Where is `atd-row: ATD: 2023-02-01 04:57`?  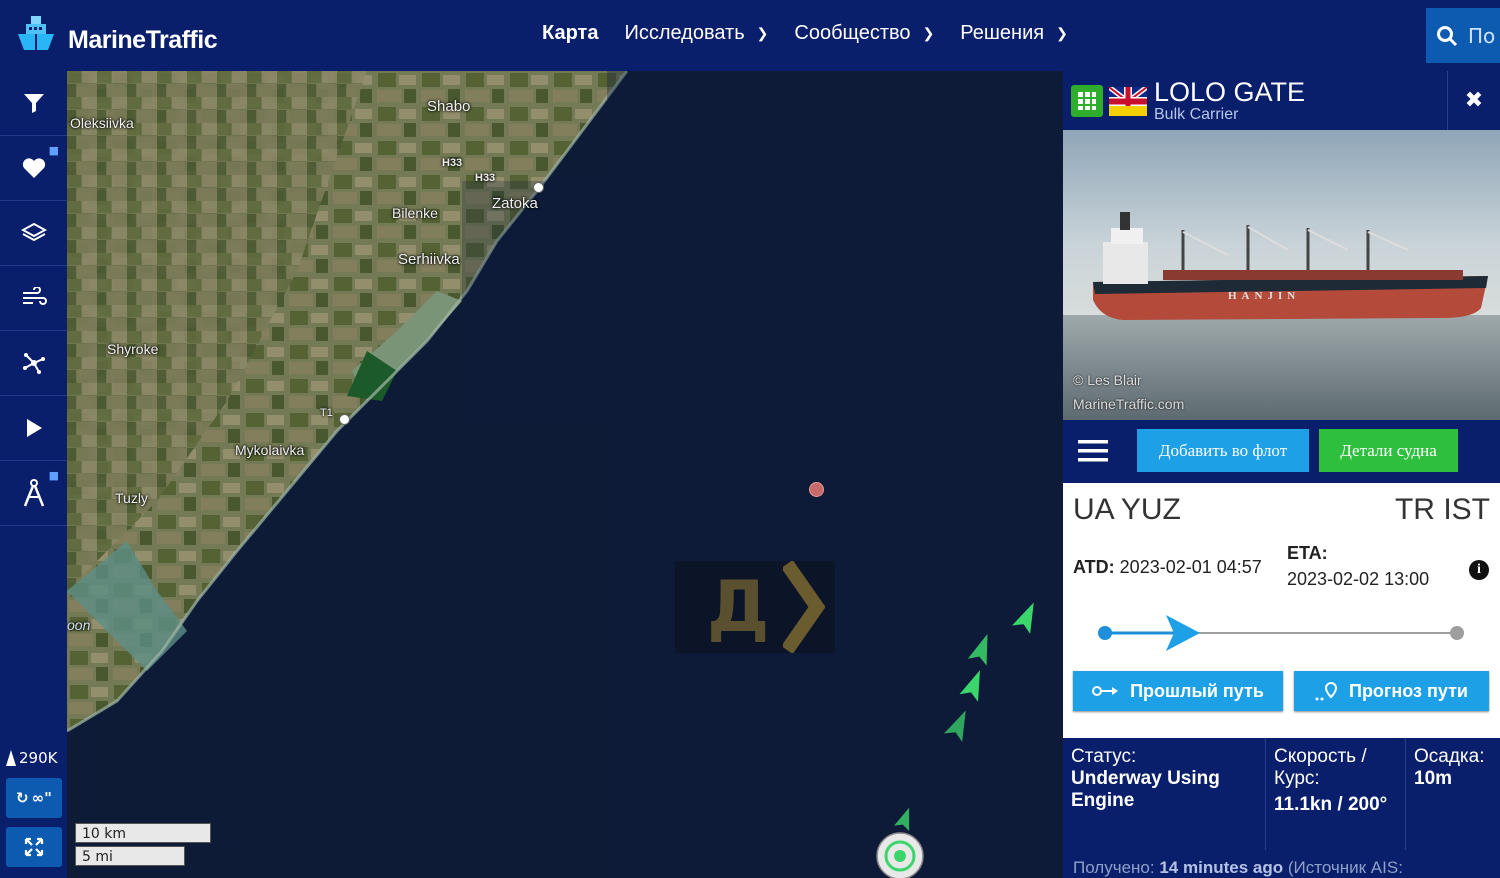 atd-row: ATD: 2023-02-01 04:57 is located at coordinates (1167, 567).